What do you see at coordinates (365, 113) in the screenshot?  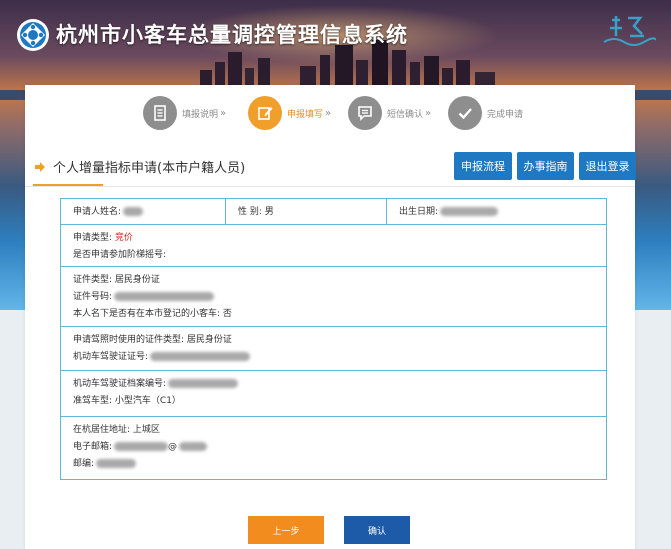 I see `message-icon` at bounding box center [365, 113].